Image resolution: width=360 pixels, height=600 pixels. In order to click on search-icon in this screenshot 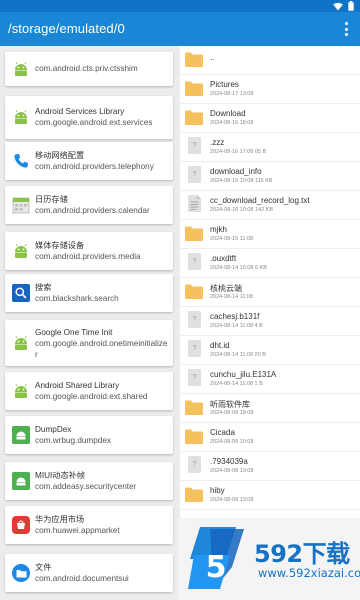, I will do `click(21, 293)`.